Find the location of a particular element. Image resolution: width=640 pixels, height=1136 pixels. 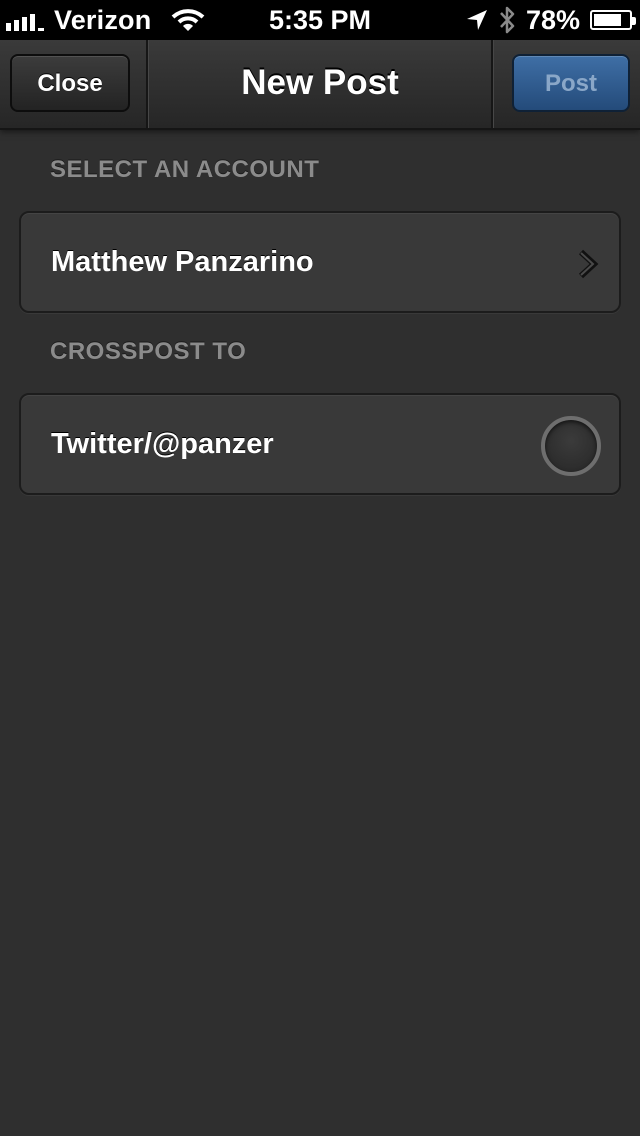

account-cell: Matthew Panzarino is located at coordinates (320, 262).